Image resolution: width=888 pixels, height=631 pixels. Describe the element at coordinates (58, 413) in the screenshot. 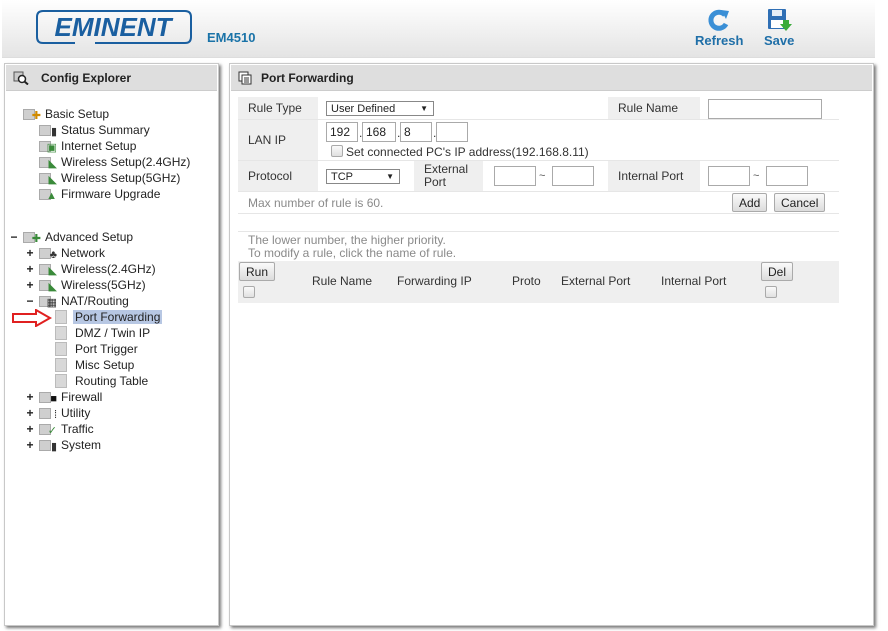

I see `tree-utility: + ⁞ Utility` at that location.